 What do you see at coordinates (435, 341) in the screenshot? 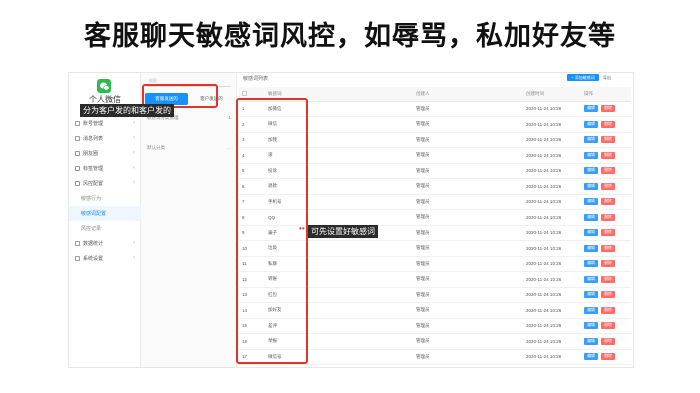
I see `table-row: 16 举报 管理员 2020-11-24 10:26 编辑 删除` at bounding box center [435, 341].